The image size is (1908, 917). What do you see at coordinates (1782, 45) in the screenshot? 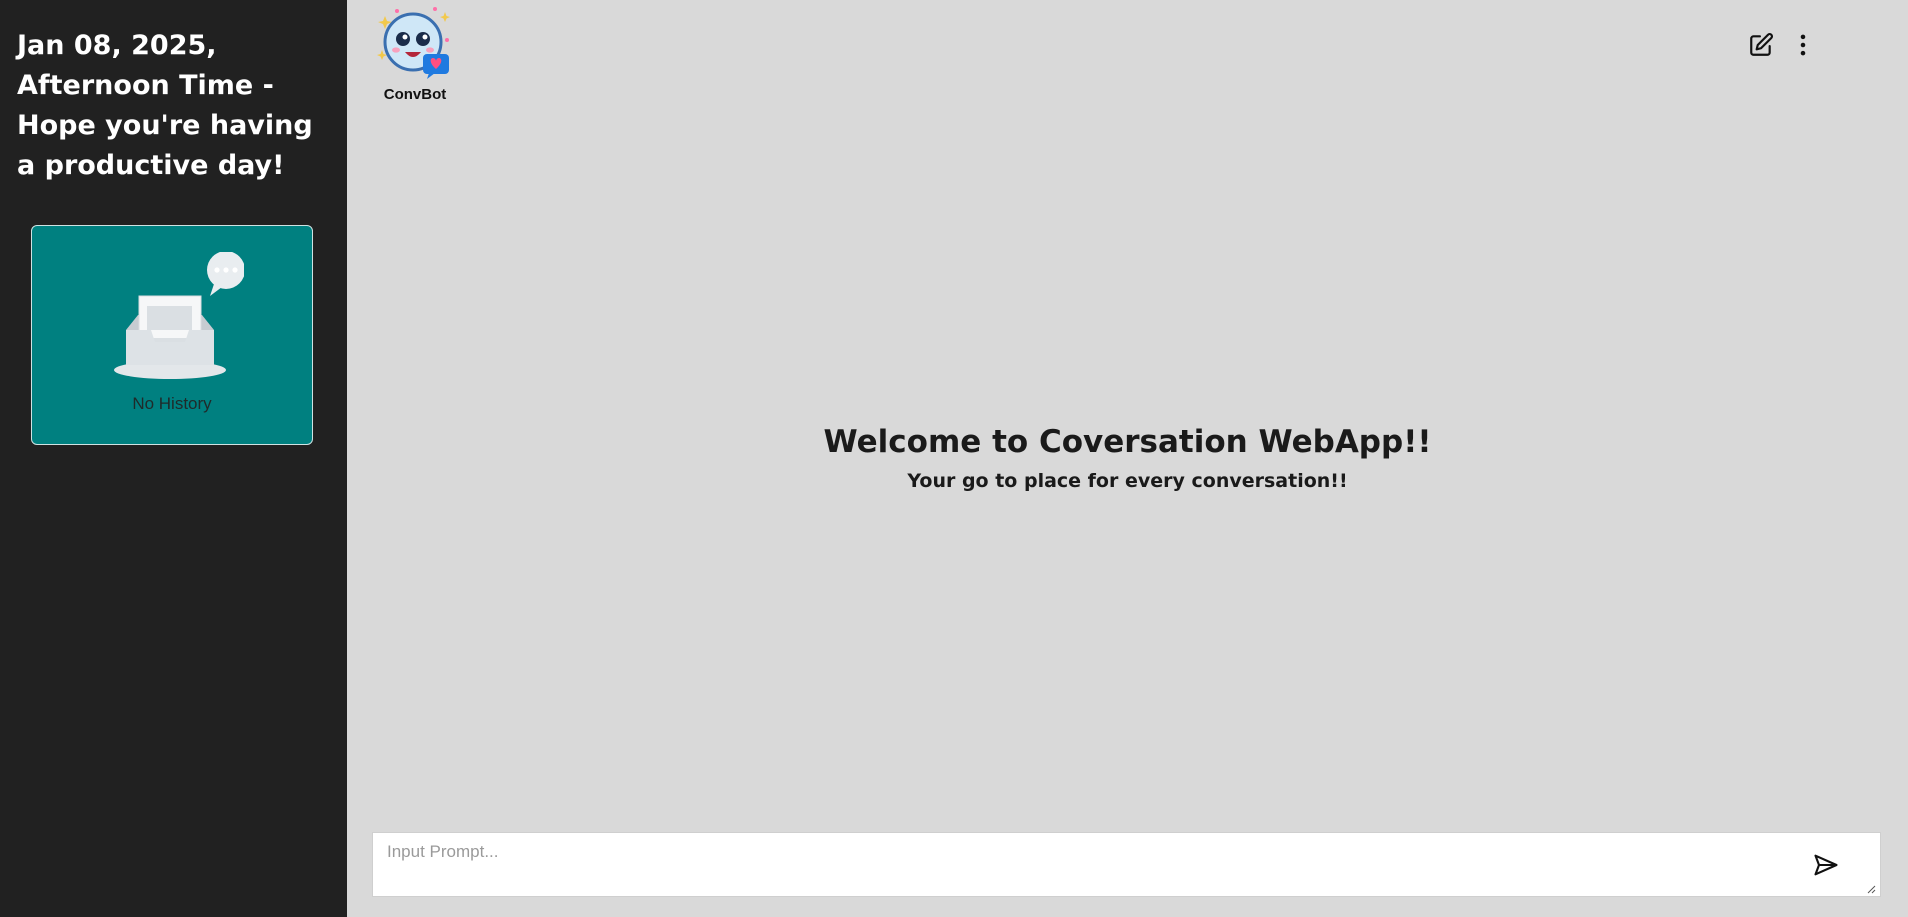
I see `header-actions` at bounding box center [1782, 45].